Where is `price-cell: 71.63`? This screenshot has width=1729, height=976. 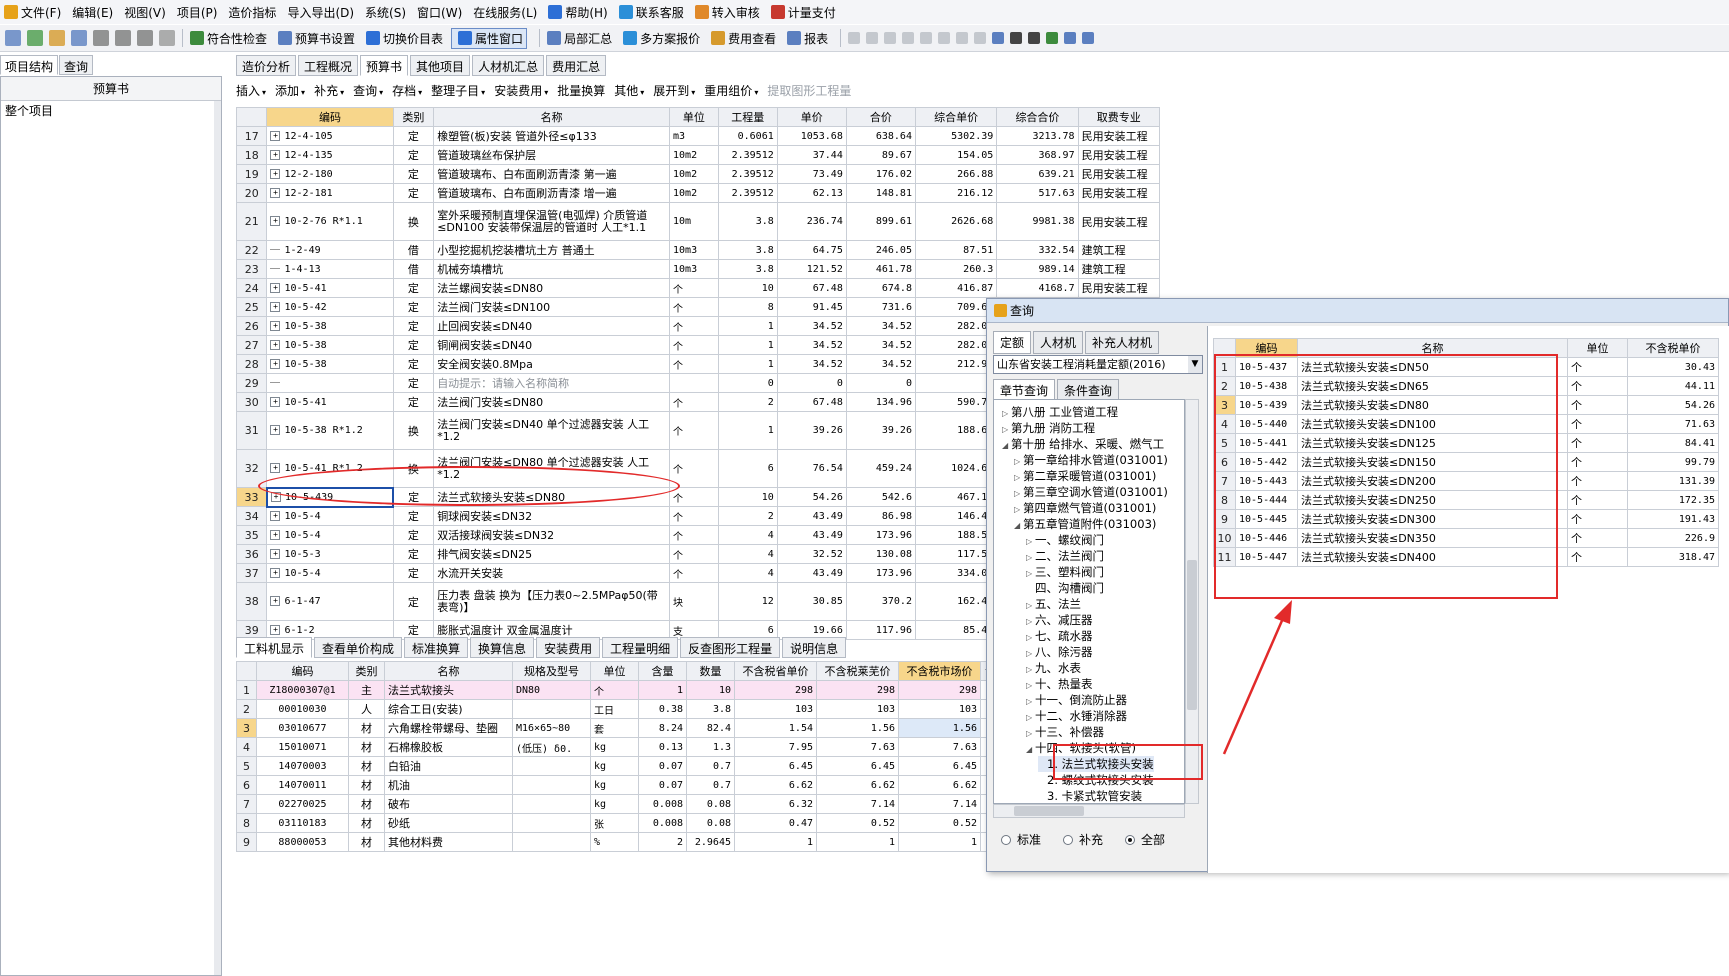 price-cell: 71.63 is located at coordinates (1673, 424).